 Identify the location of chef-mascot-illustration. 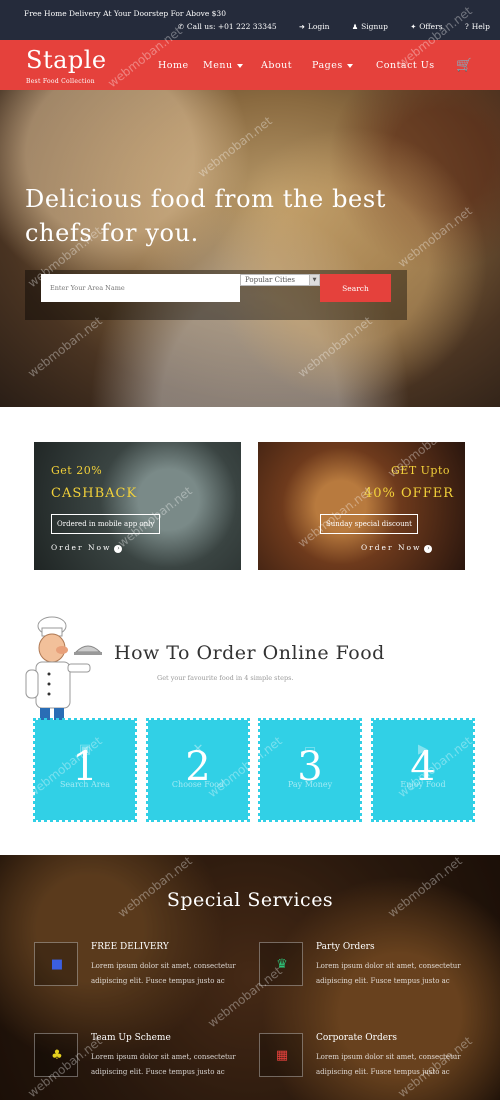
(63, 672).